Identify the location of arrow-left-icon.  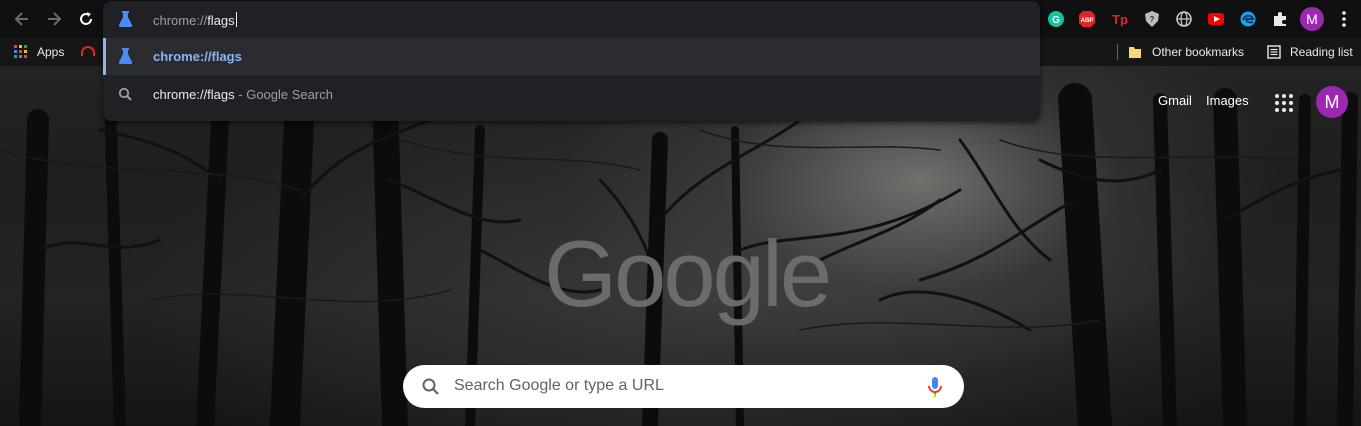
(21, 19).